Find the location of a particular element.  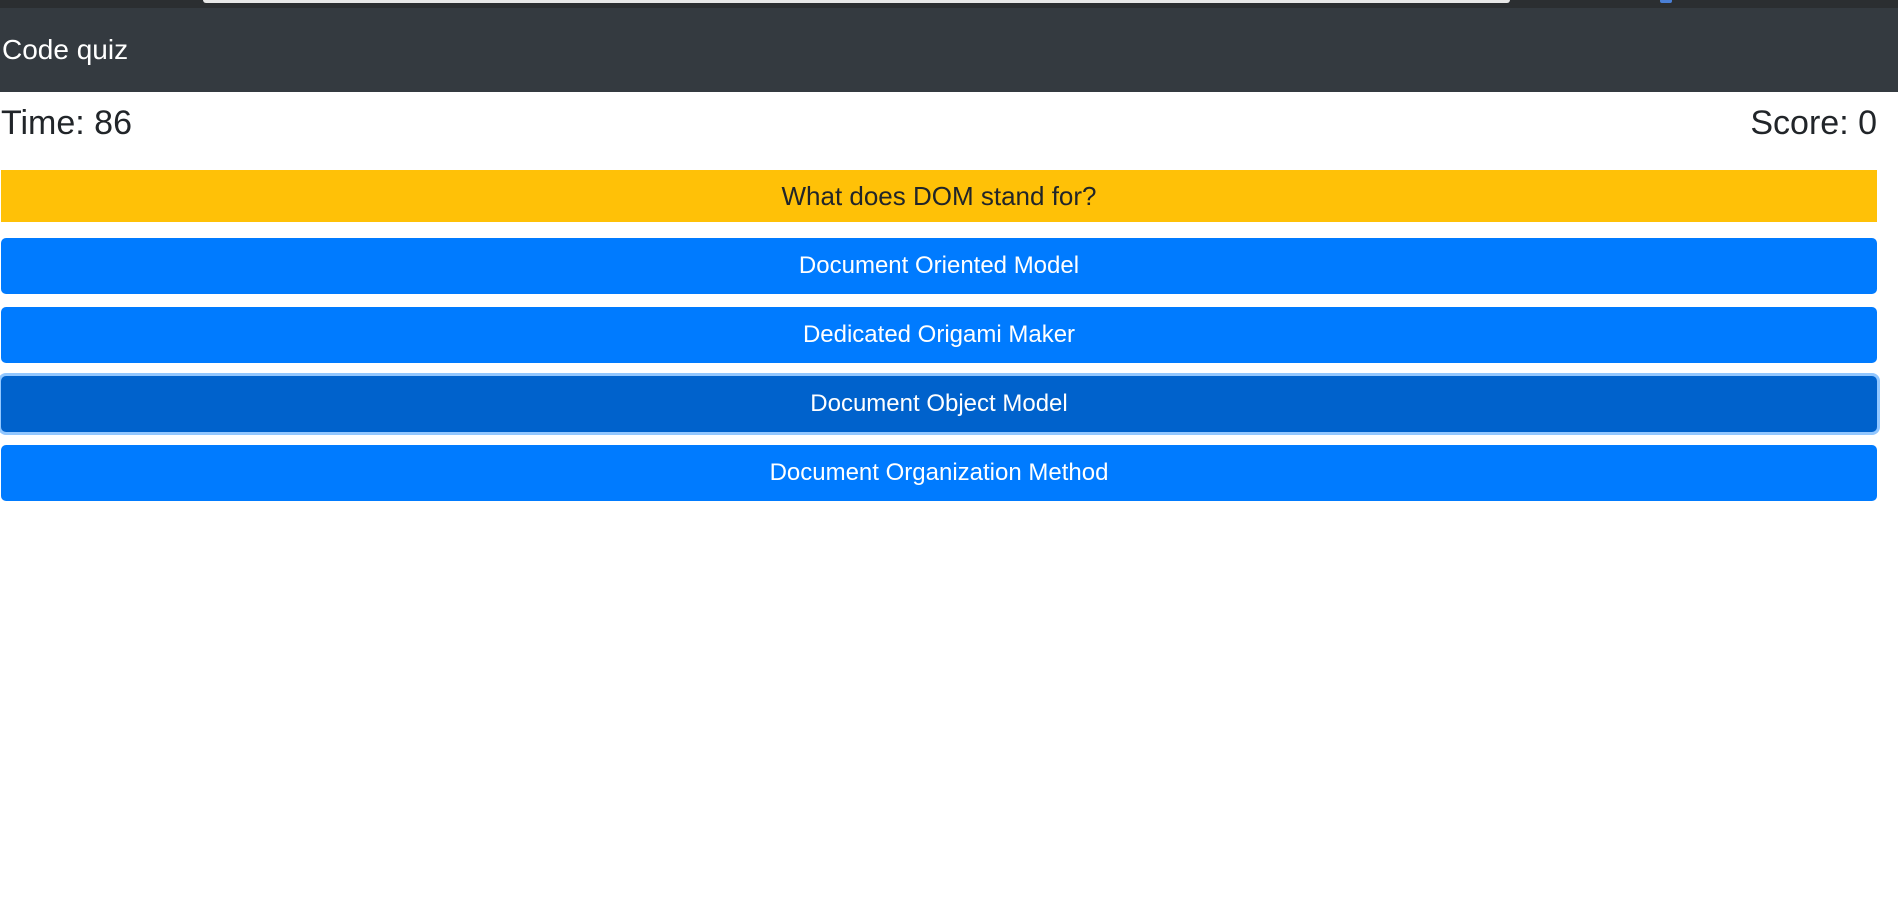

address-bar is located at coordinates (856, 1).